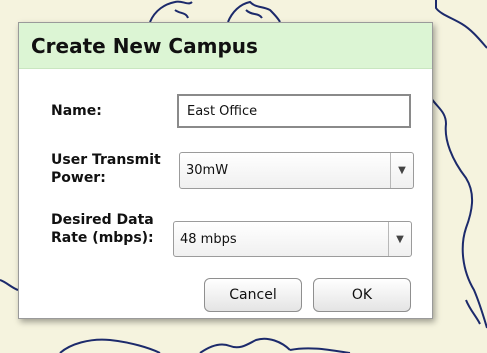  Describe the element at coordinates (102, 229) in the screenshot. I see `data-rate-label: Desired Data Rate (mbps):` at that location.